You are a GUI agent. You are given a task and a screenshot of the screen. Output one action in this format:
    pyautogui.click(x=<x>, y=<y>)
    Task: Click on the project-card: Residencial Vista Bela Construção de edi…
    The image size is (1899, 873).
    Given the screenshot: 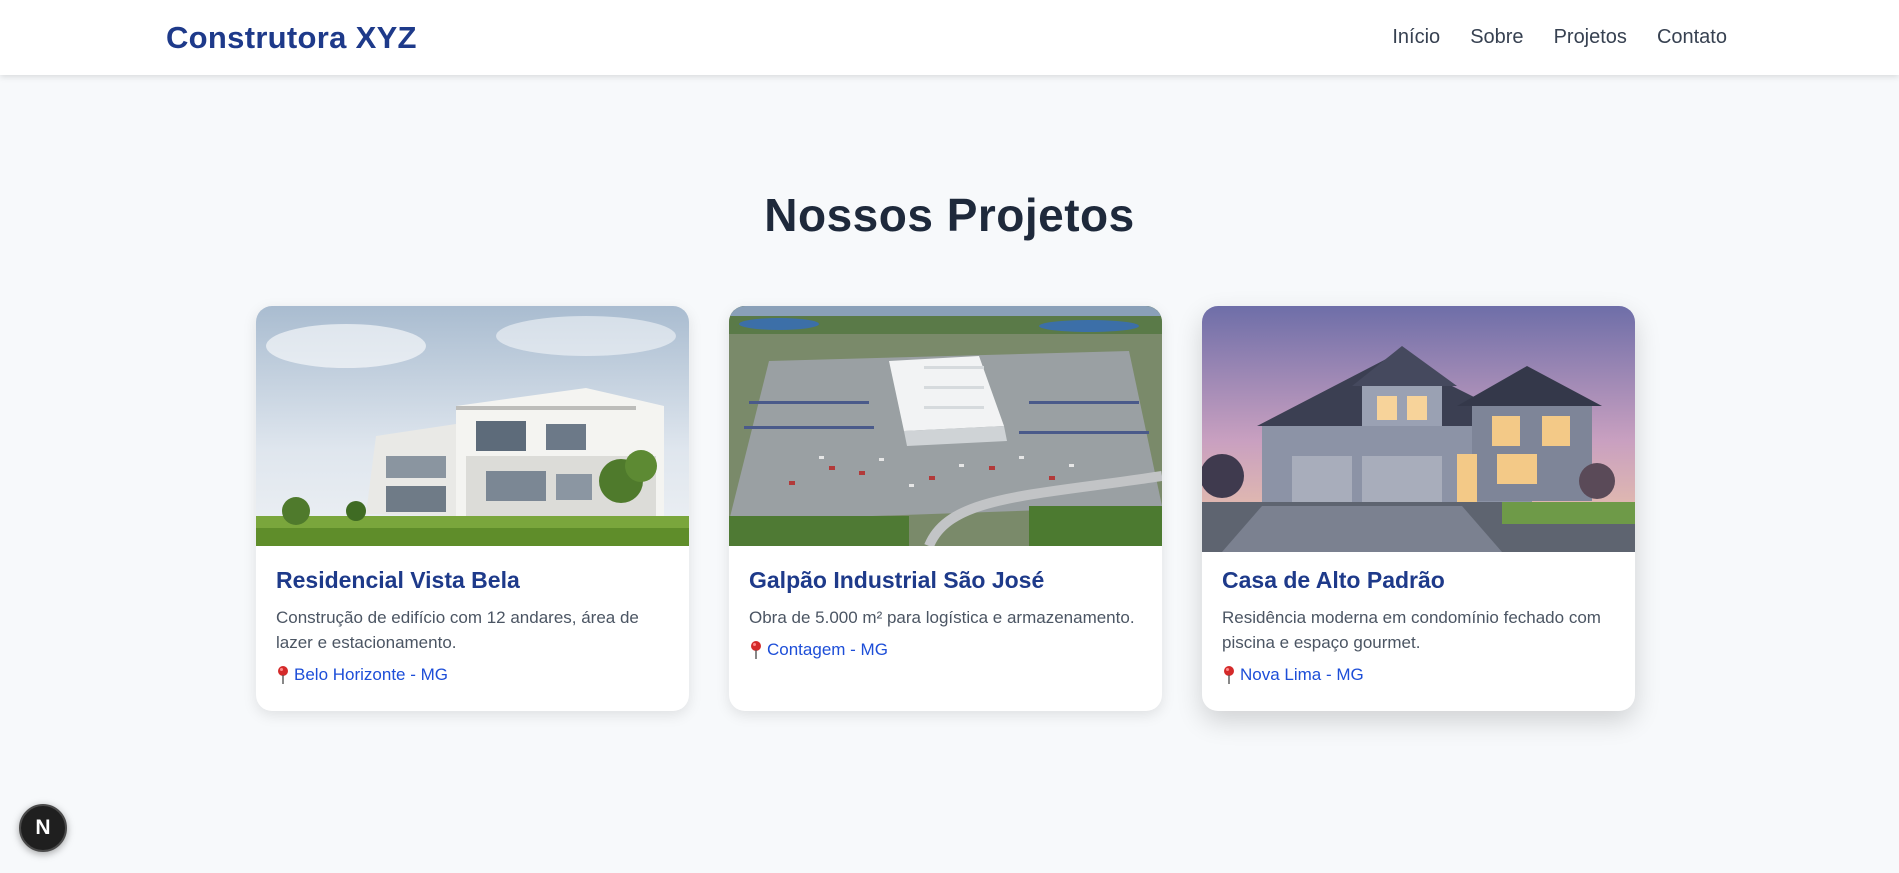 What is the action you would take?
    pyautogui.click(x=472, y=508)
    